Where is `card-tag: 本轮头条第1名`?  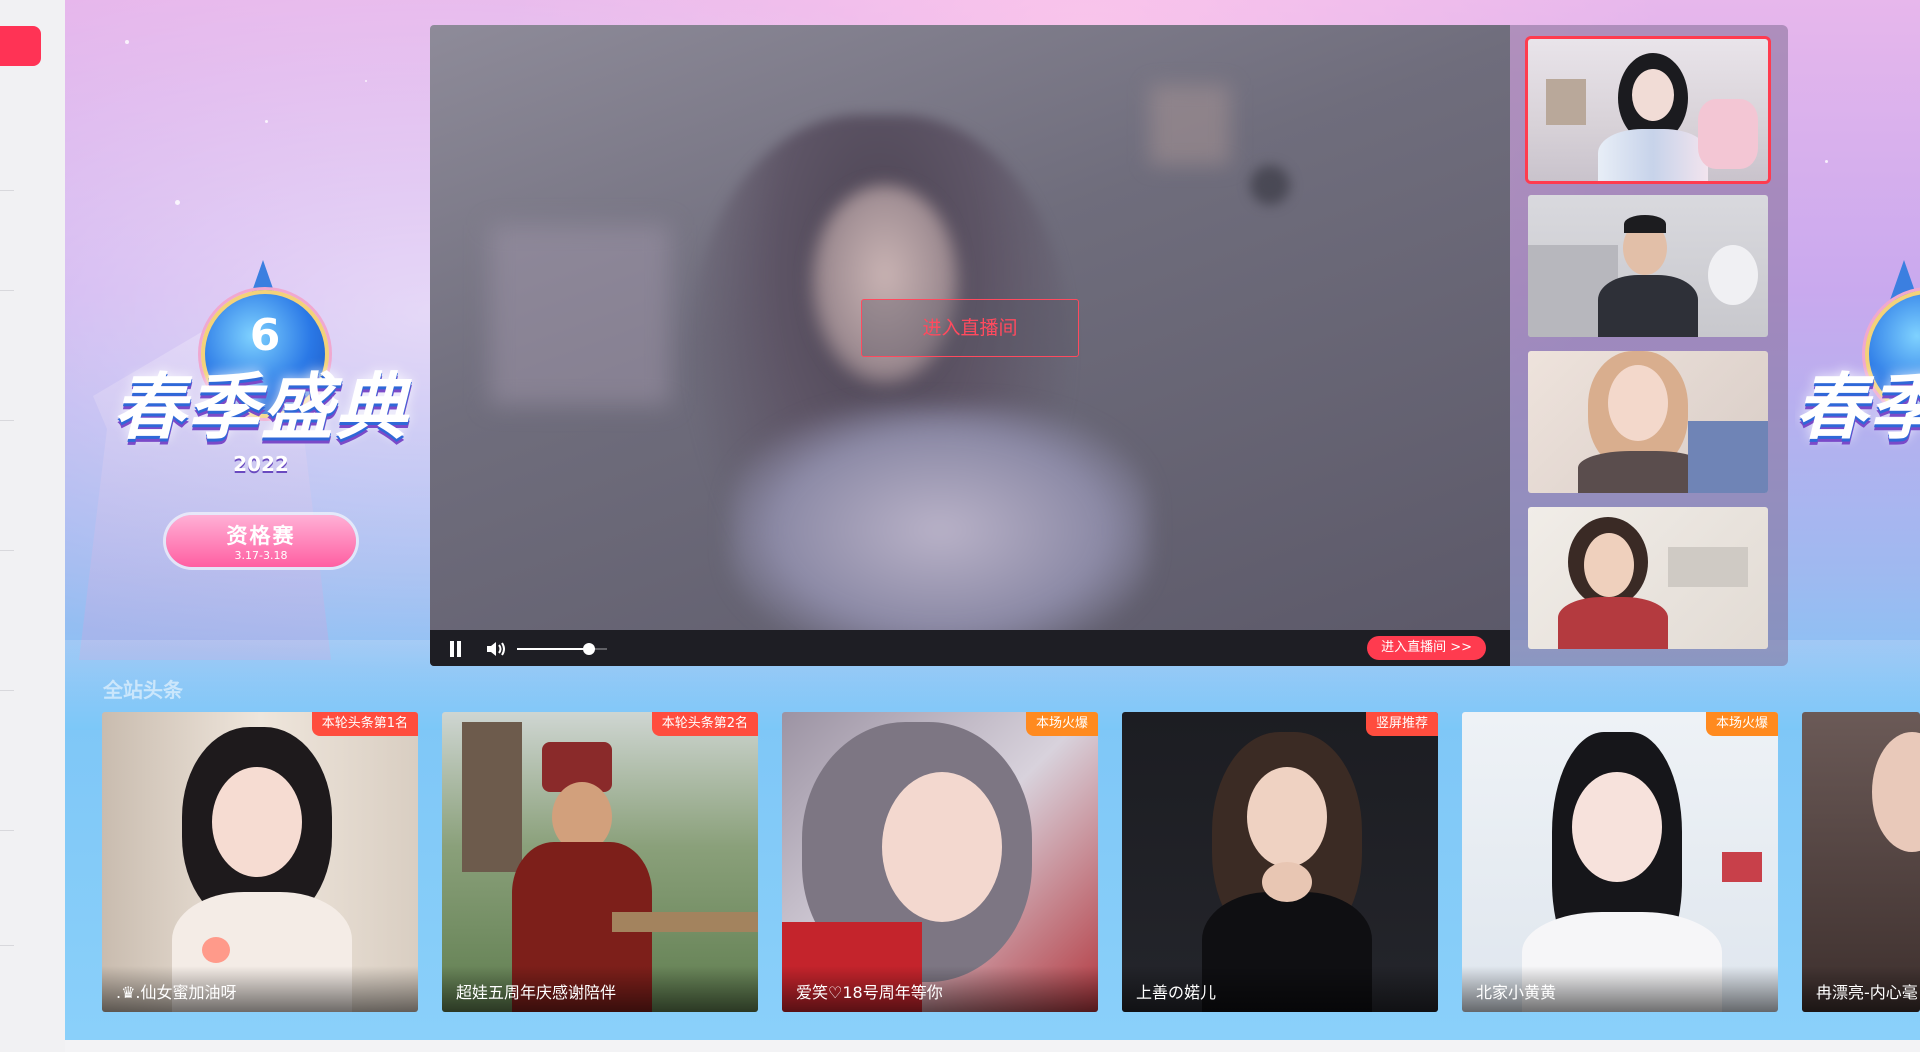 card-tag: 本轮头条第1名 is located at coordinates (364, 724).